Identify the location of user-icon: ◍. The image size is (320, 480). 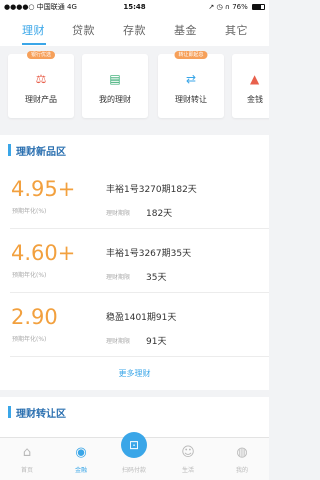
(242, 452).